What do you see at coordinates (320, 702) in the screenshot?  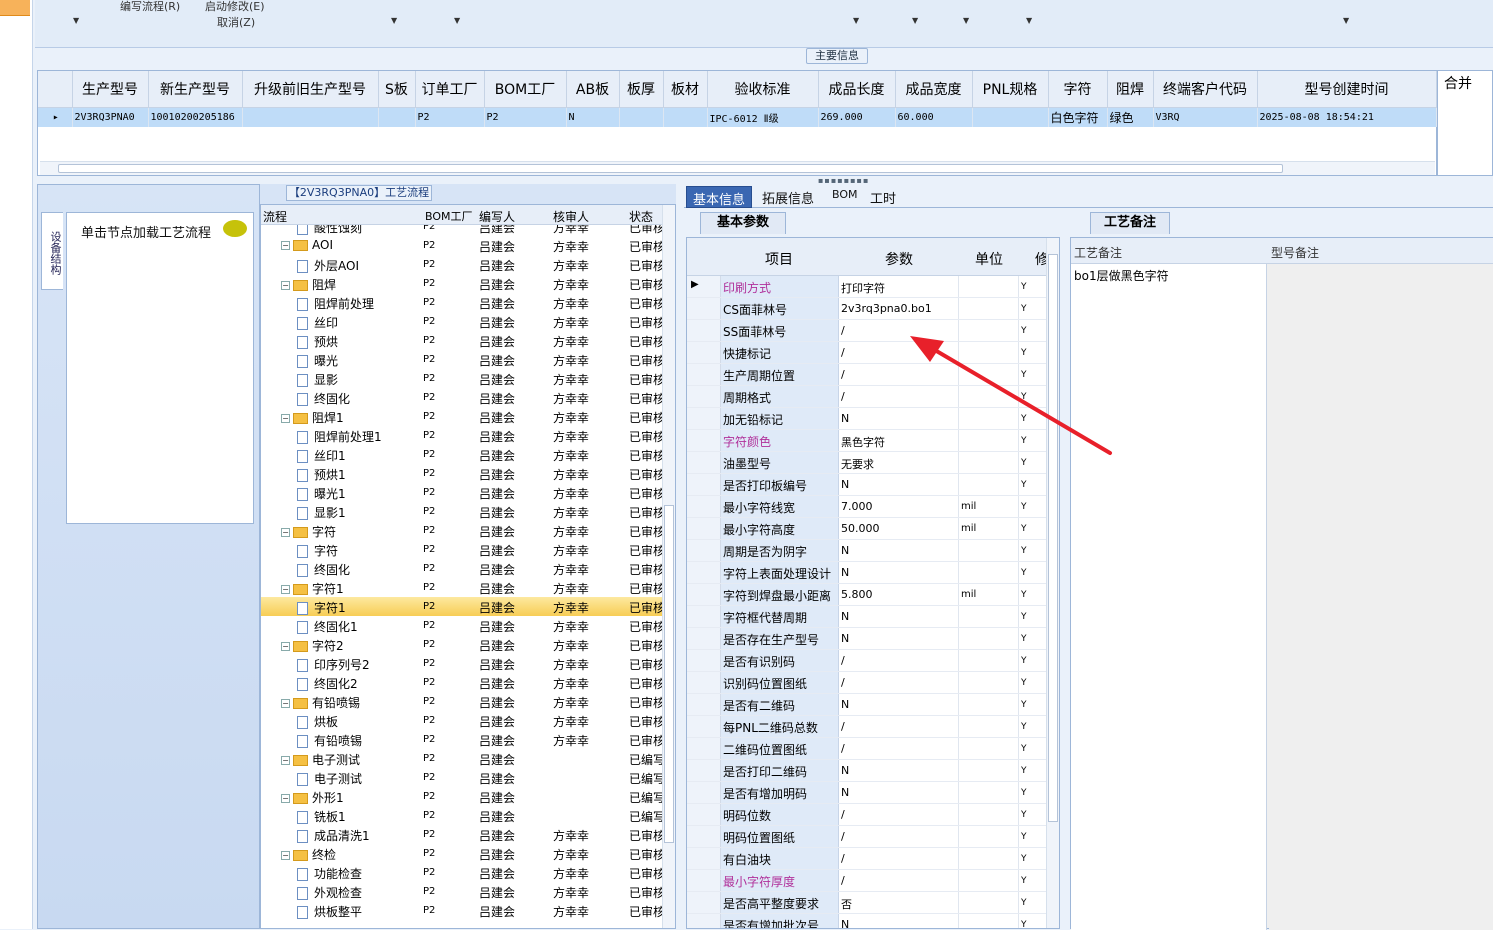 I see `tree-node: − 有铅喷锡` at bounding box center [320, 702].